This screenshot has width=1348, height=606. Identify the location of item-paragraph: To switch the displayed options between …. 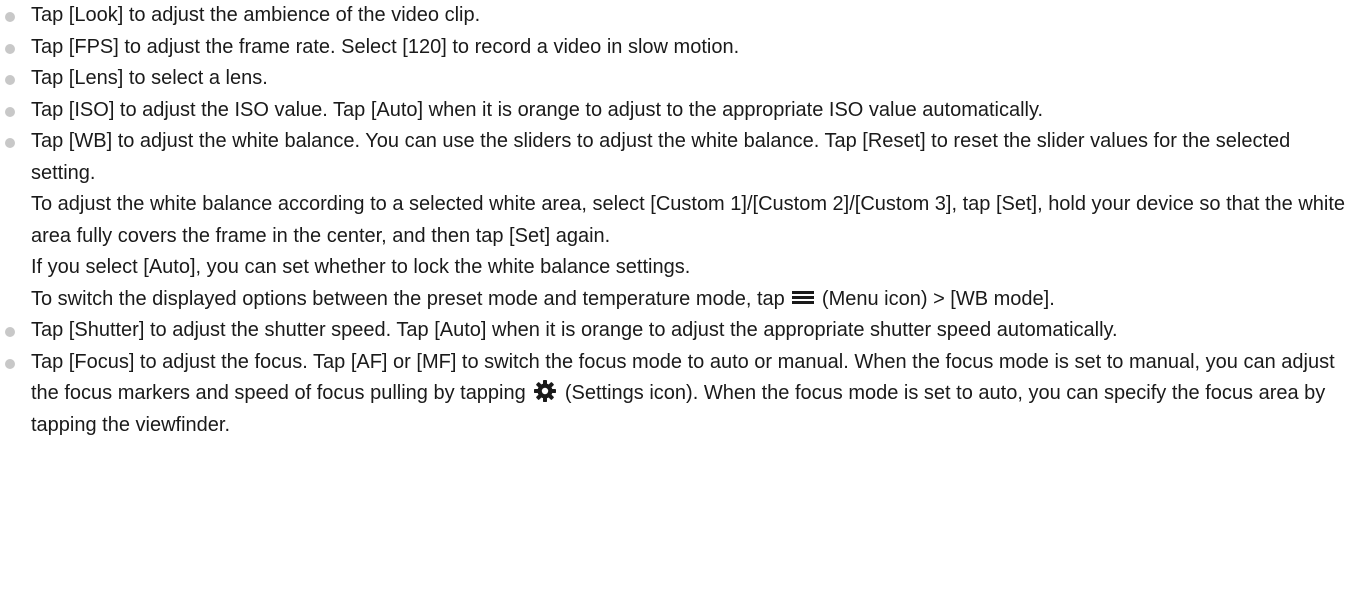
(689, 300).